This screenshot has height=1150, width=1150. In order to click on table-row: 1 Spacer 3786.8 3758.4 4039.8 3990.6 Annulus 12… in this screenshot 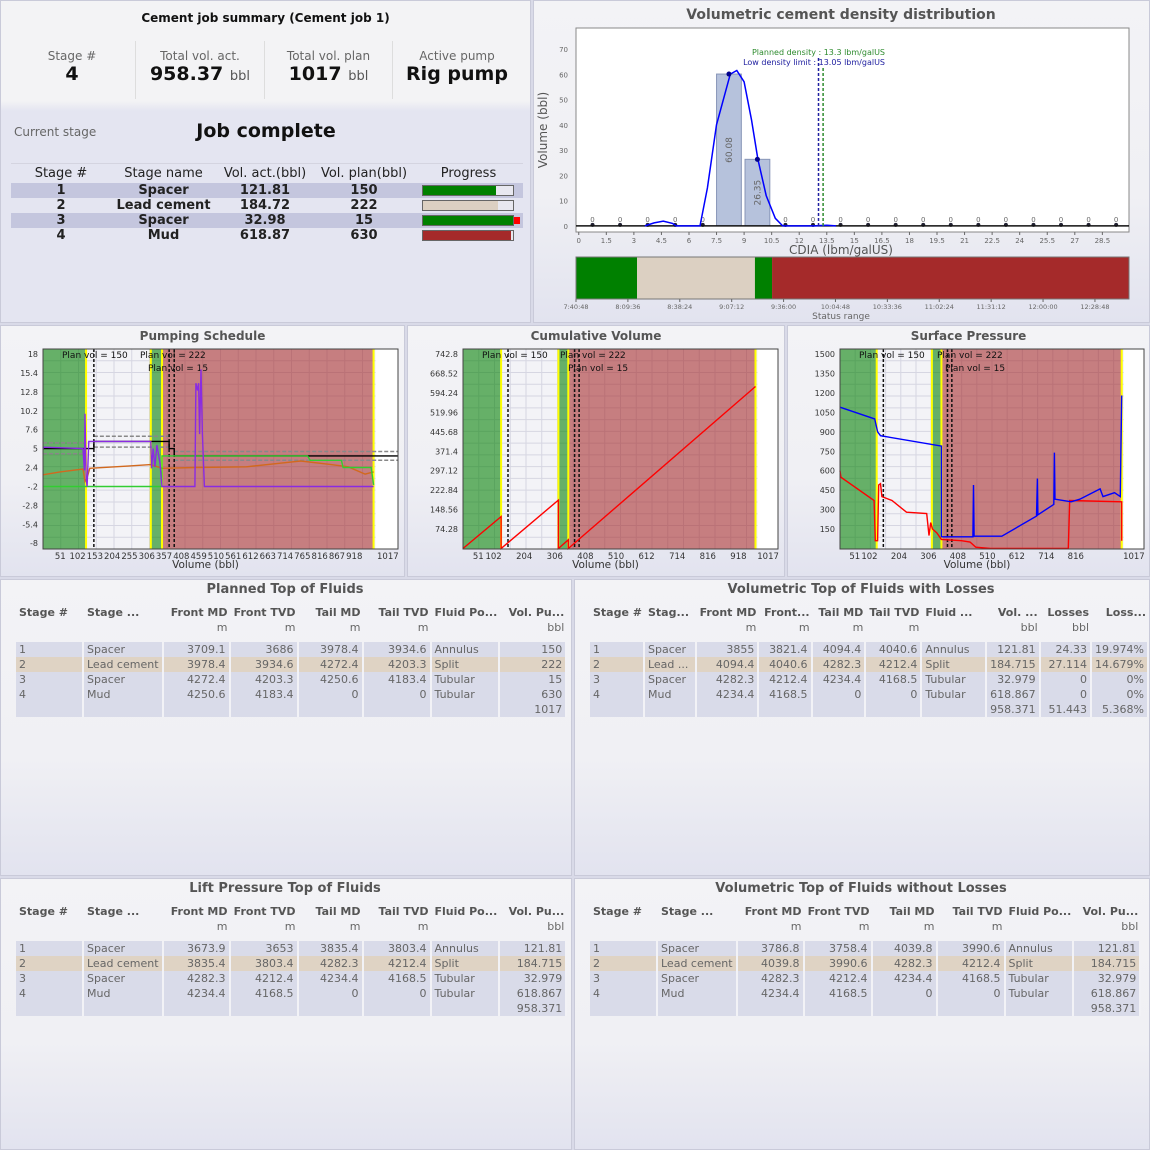, I will do `click(866, 948)`.